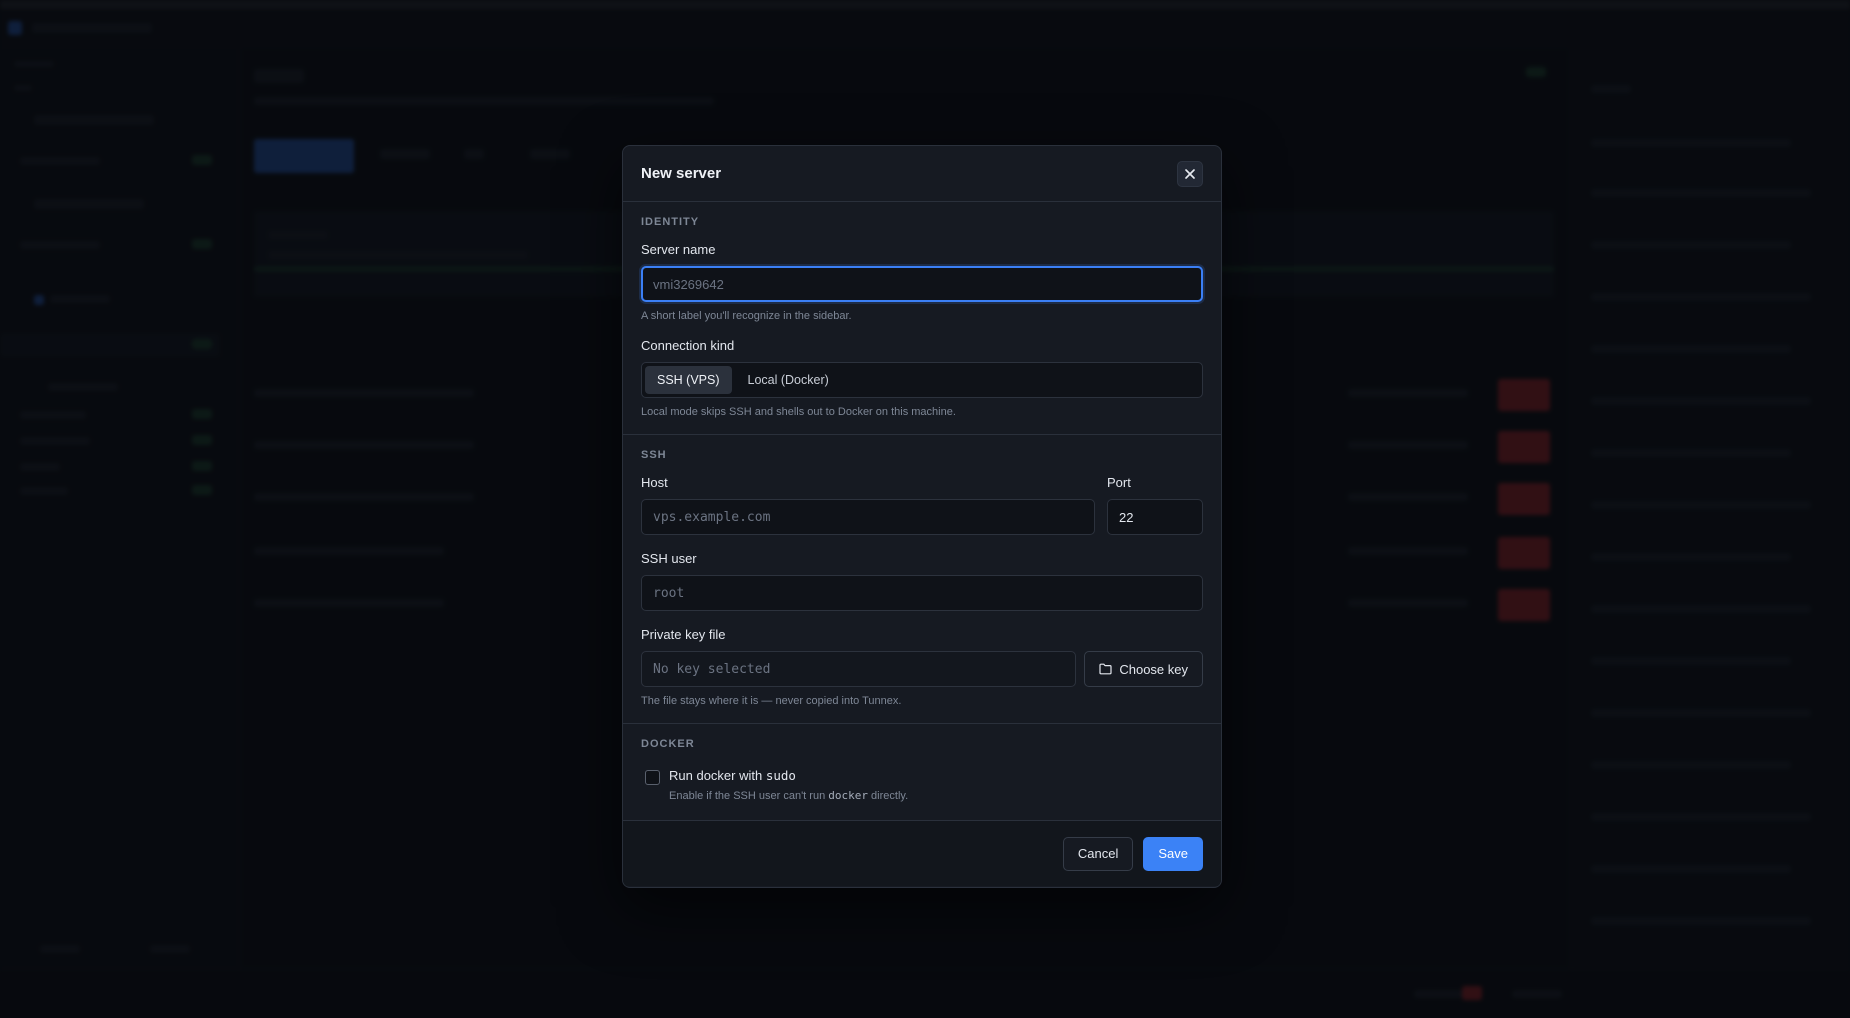 This screenshot has height=1018, width=1850. I want to click on cancel-button: Cancel, so click(1098, 853).